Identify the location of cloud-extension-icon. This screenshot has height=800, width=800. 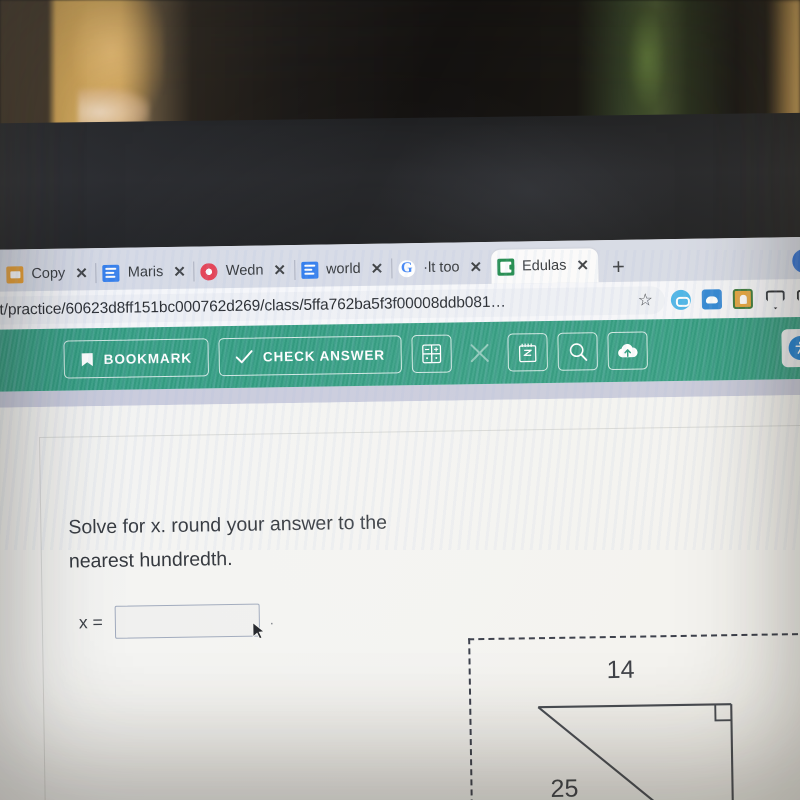
(712, 299).